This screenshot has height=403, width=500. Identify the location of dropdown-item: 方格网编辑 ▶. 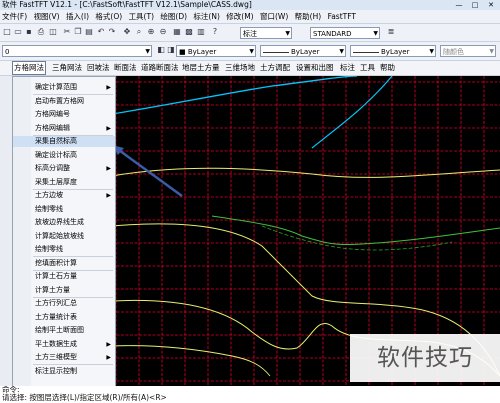
(64, 128).